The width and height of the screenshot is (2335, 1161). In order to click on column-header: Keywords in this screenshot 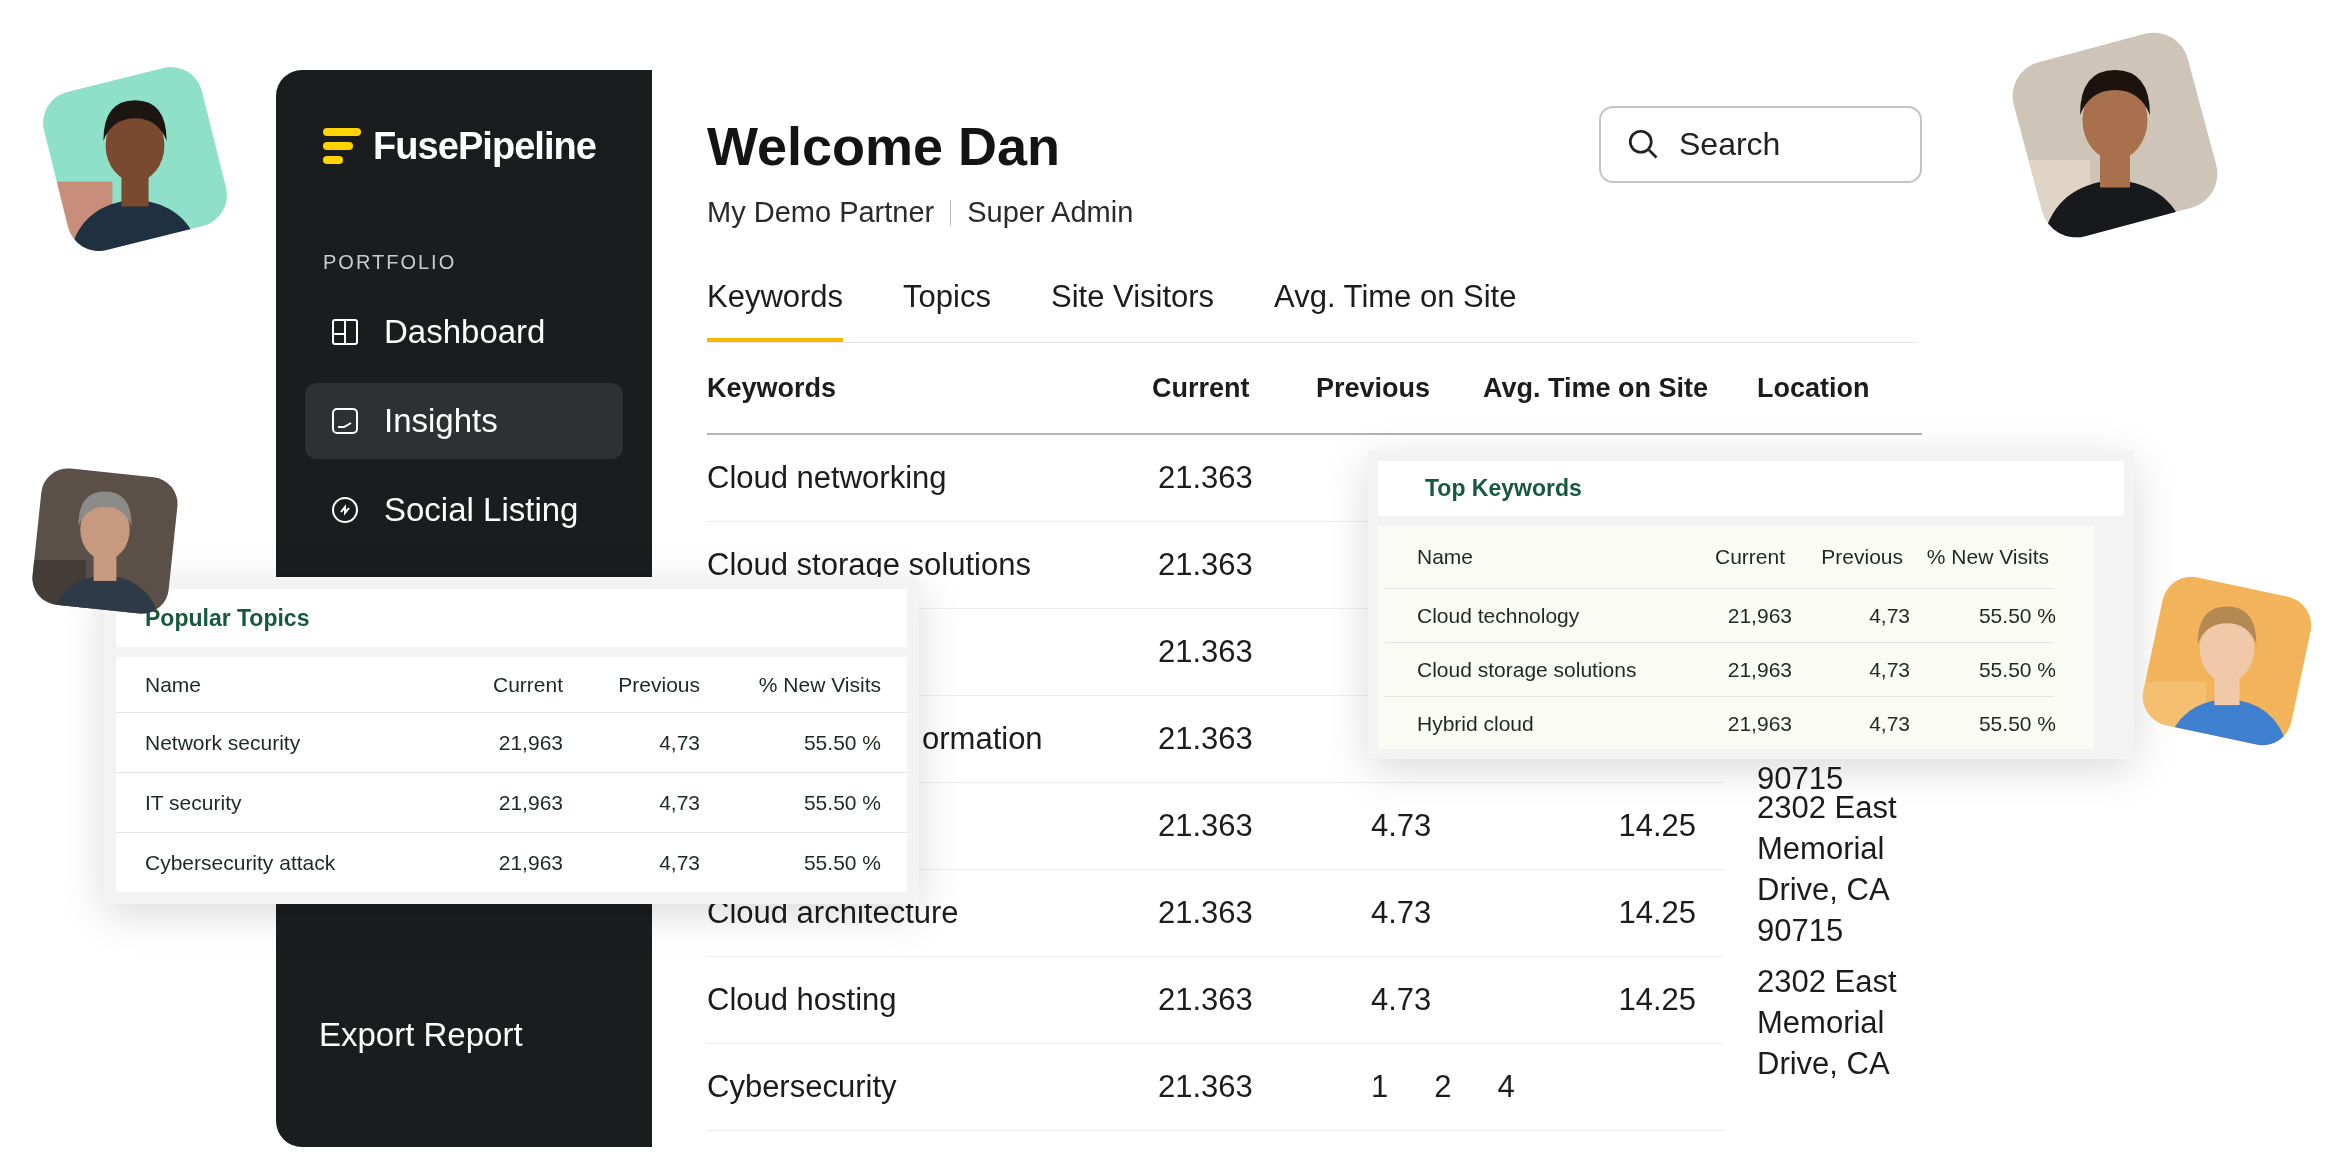, I will do `click(772, 388)`.